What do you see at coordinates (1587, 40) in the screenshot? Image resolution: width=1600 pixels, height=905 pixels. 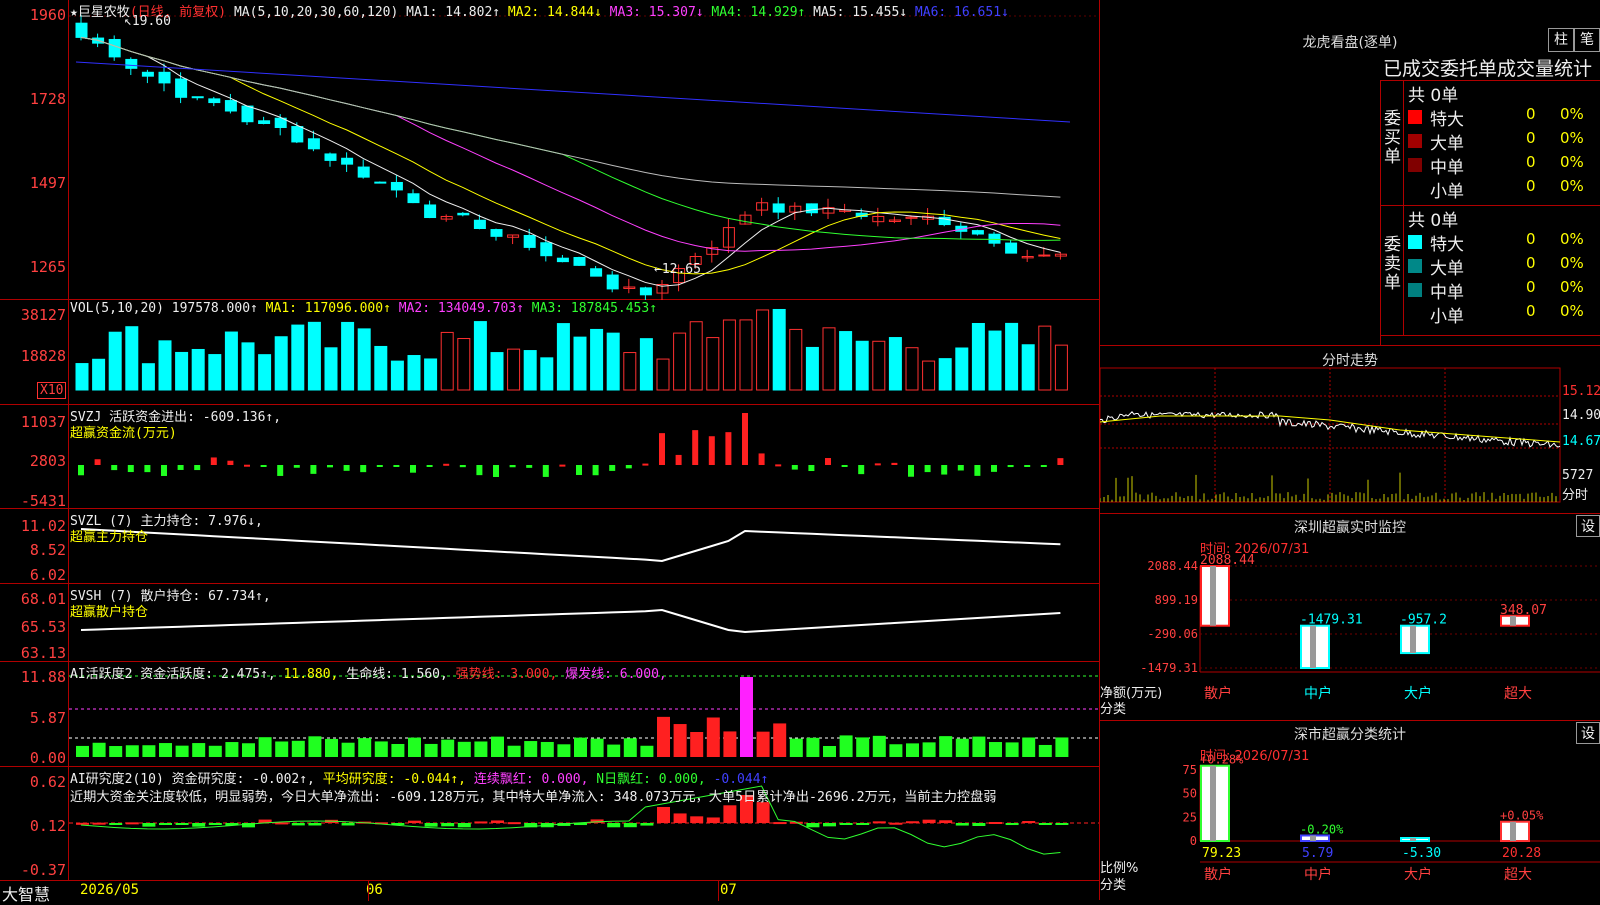 I see `lhb-tick-button: 笔` at bounding box center [1587, 40].